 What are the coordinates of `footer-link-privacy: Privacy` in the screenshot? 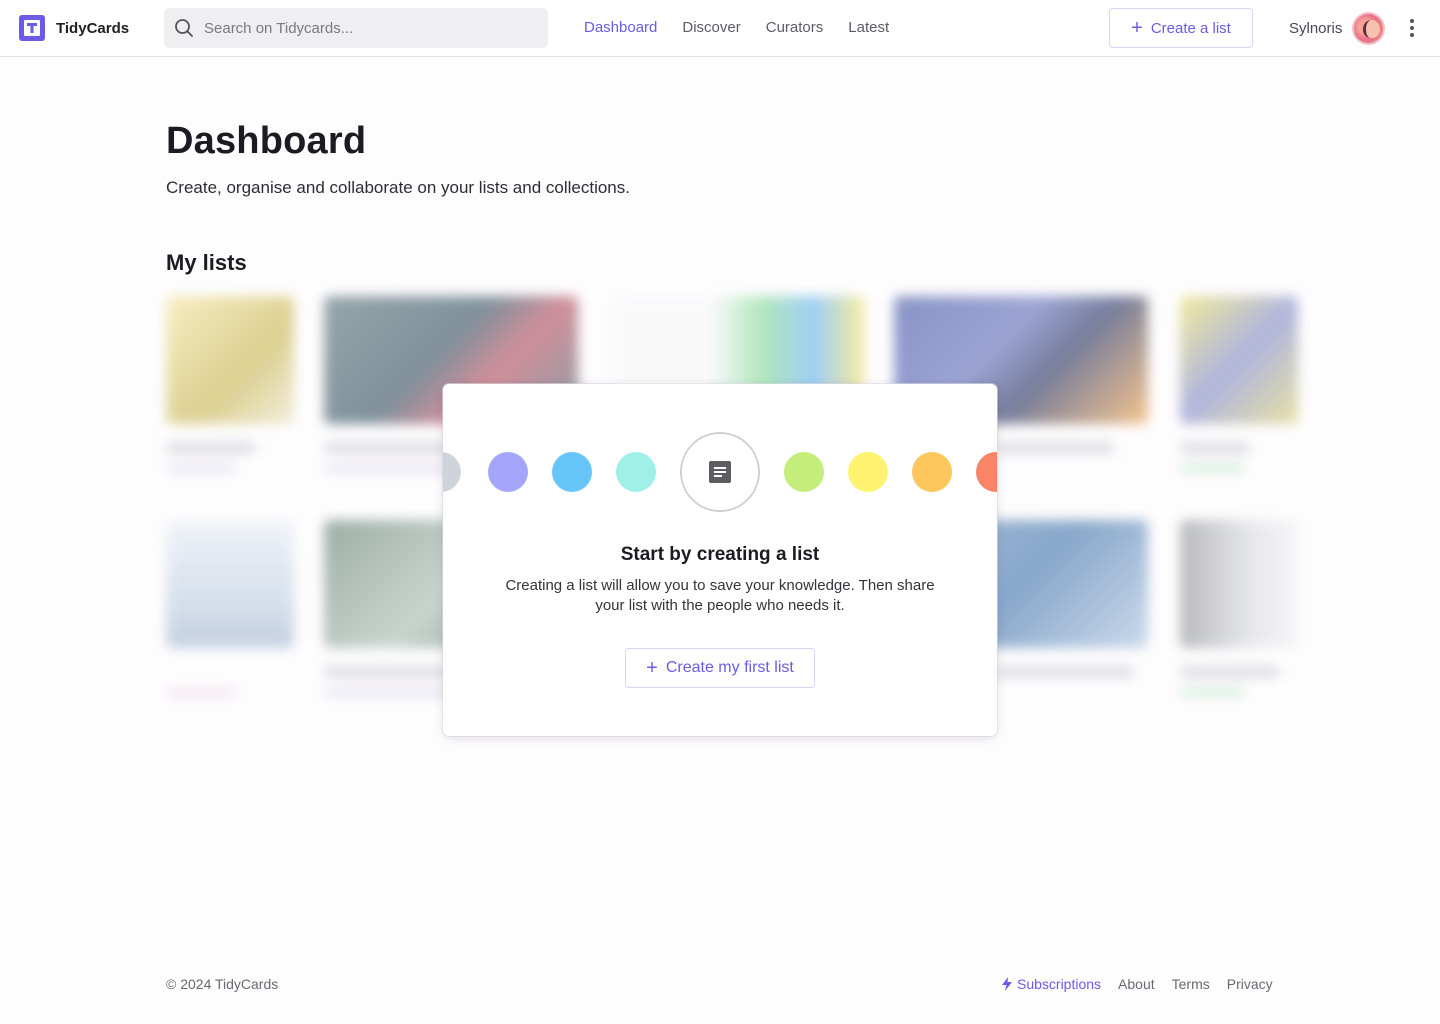 It's located at (1250, 984).